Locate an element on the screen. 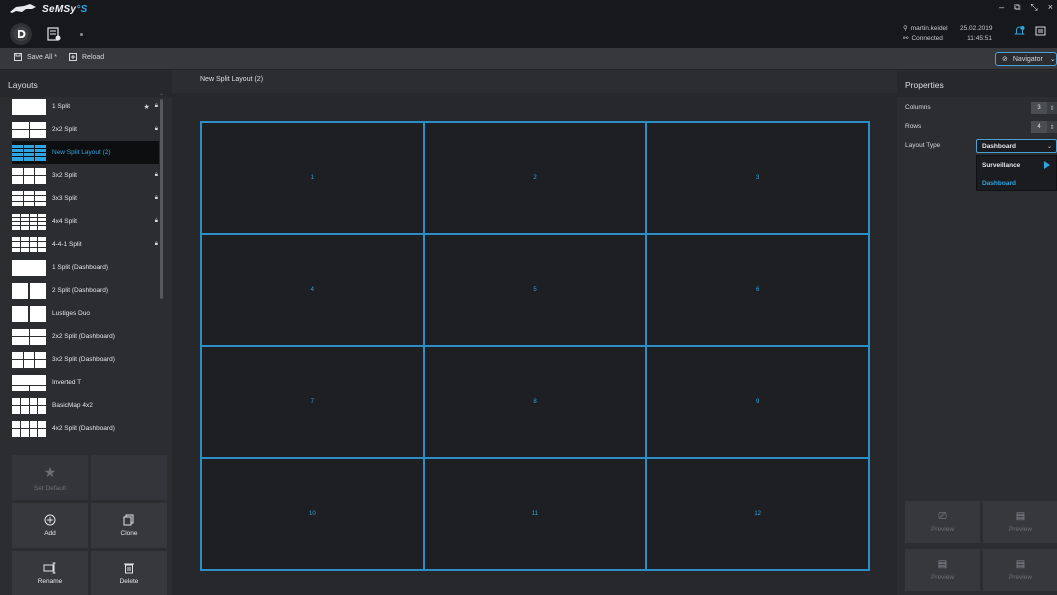 This screenshot has width=1057, height=595. layout-list-item: BasicMap 4x2 is located at coordinates (87, 405).